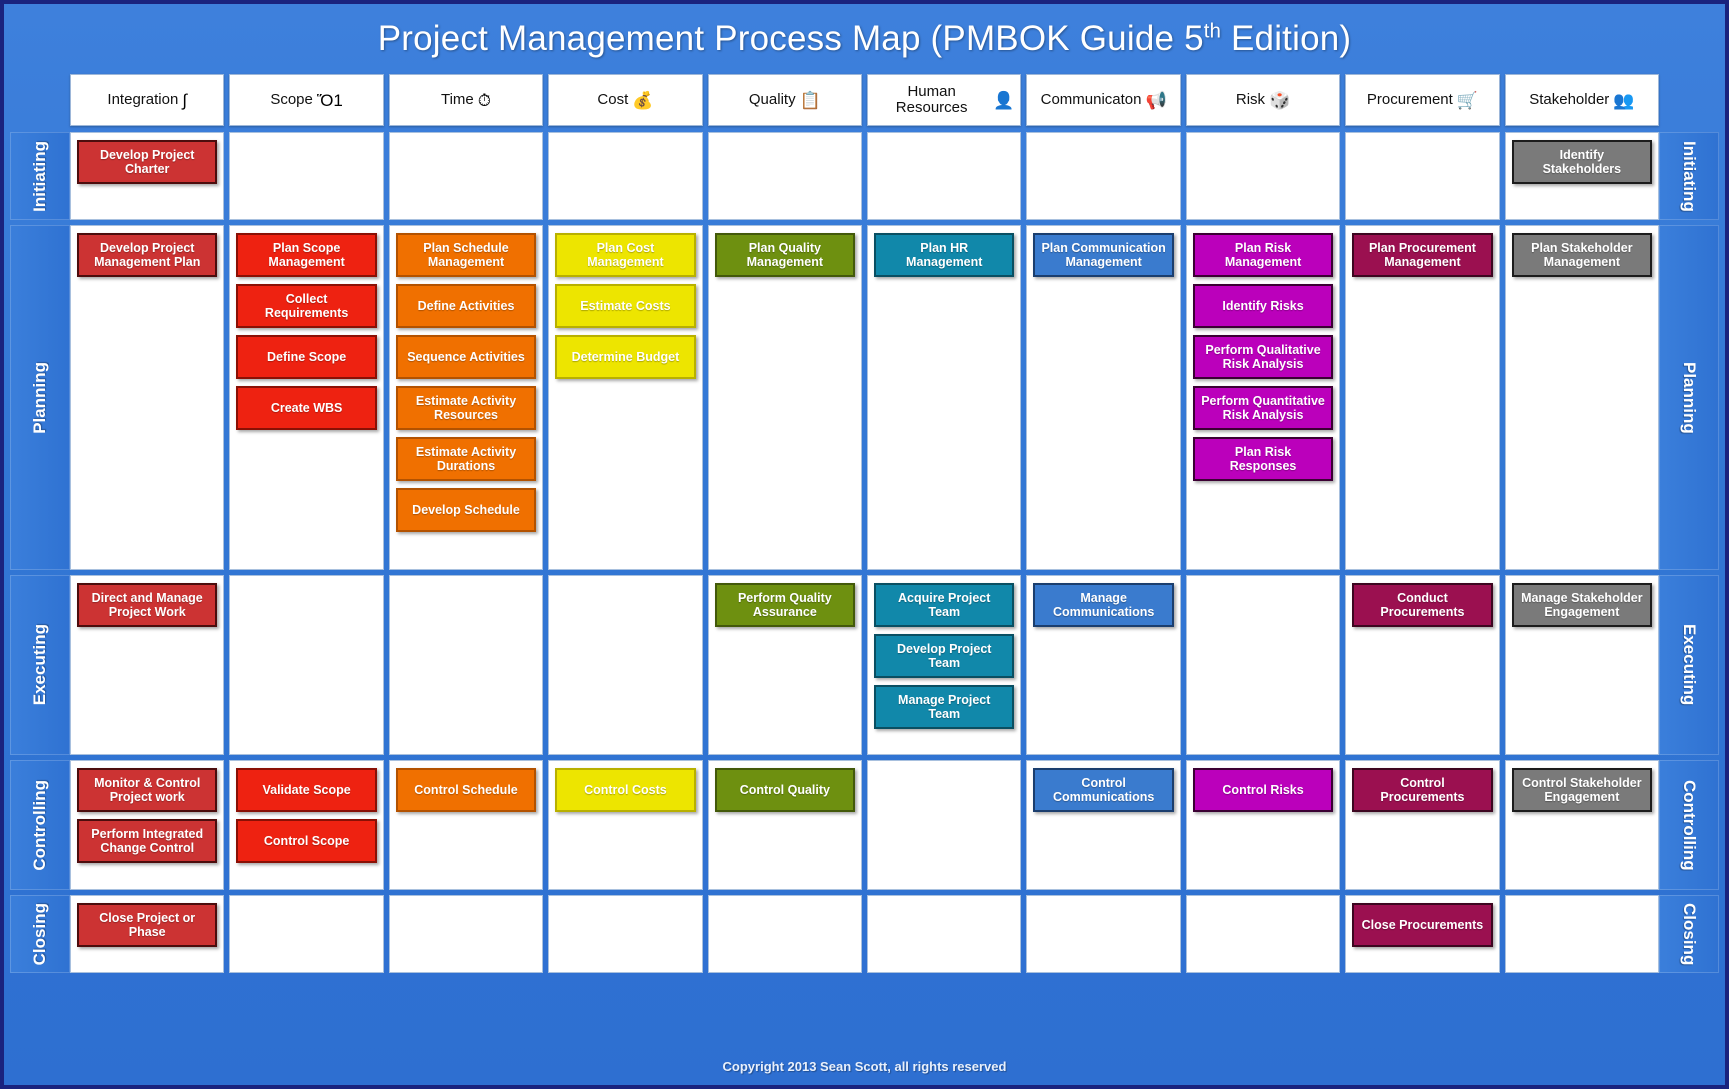 This screenshot has width=1729, height=1089. Describe the element at coordinates (1422, 925) in the screenshot. I see `process-box: Close Procurements` at that location.